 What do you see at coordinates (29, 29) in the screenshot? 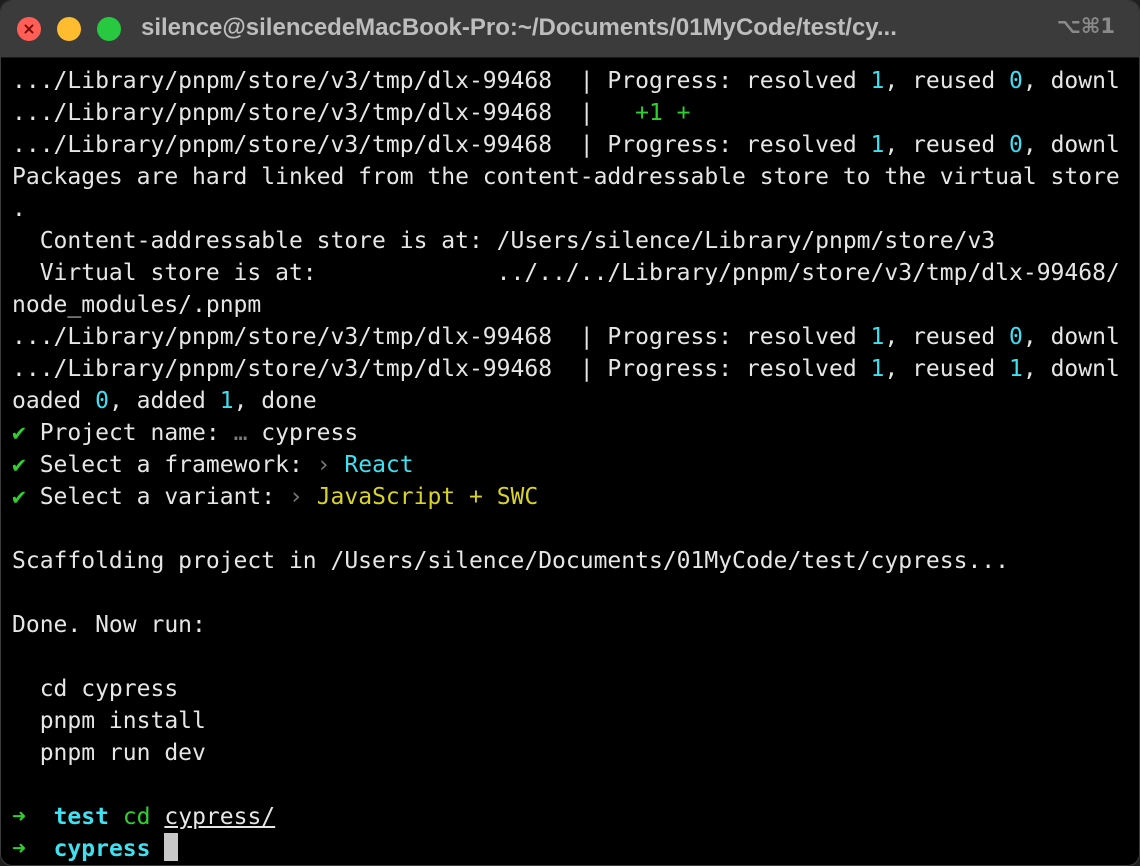
I see `close-window-button` at bounding box center [29, 29].